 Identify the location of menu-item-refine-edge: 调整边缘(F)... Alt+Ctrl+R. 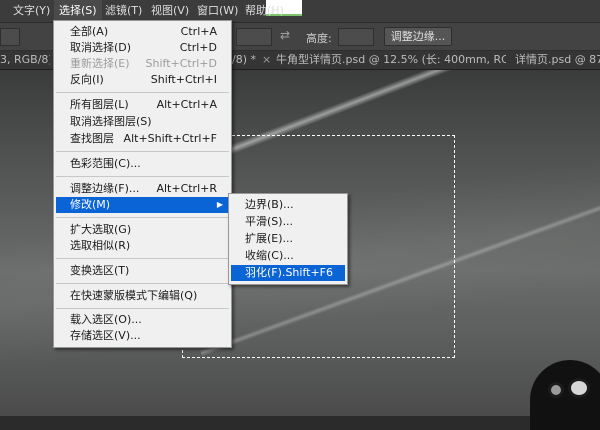
(142, 189).